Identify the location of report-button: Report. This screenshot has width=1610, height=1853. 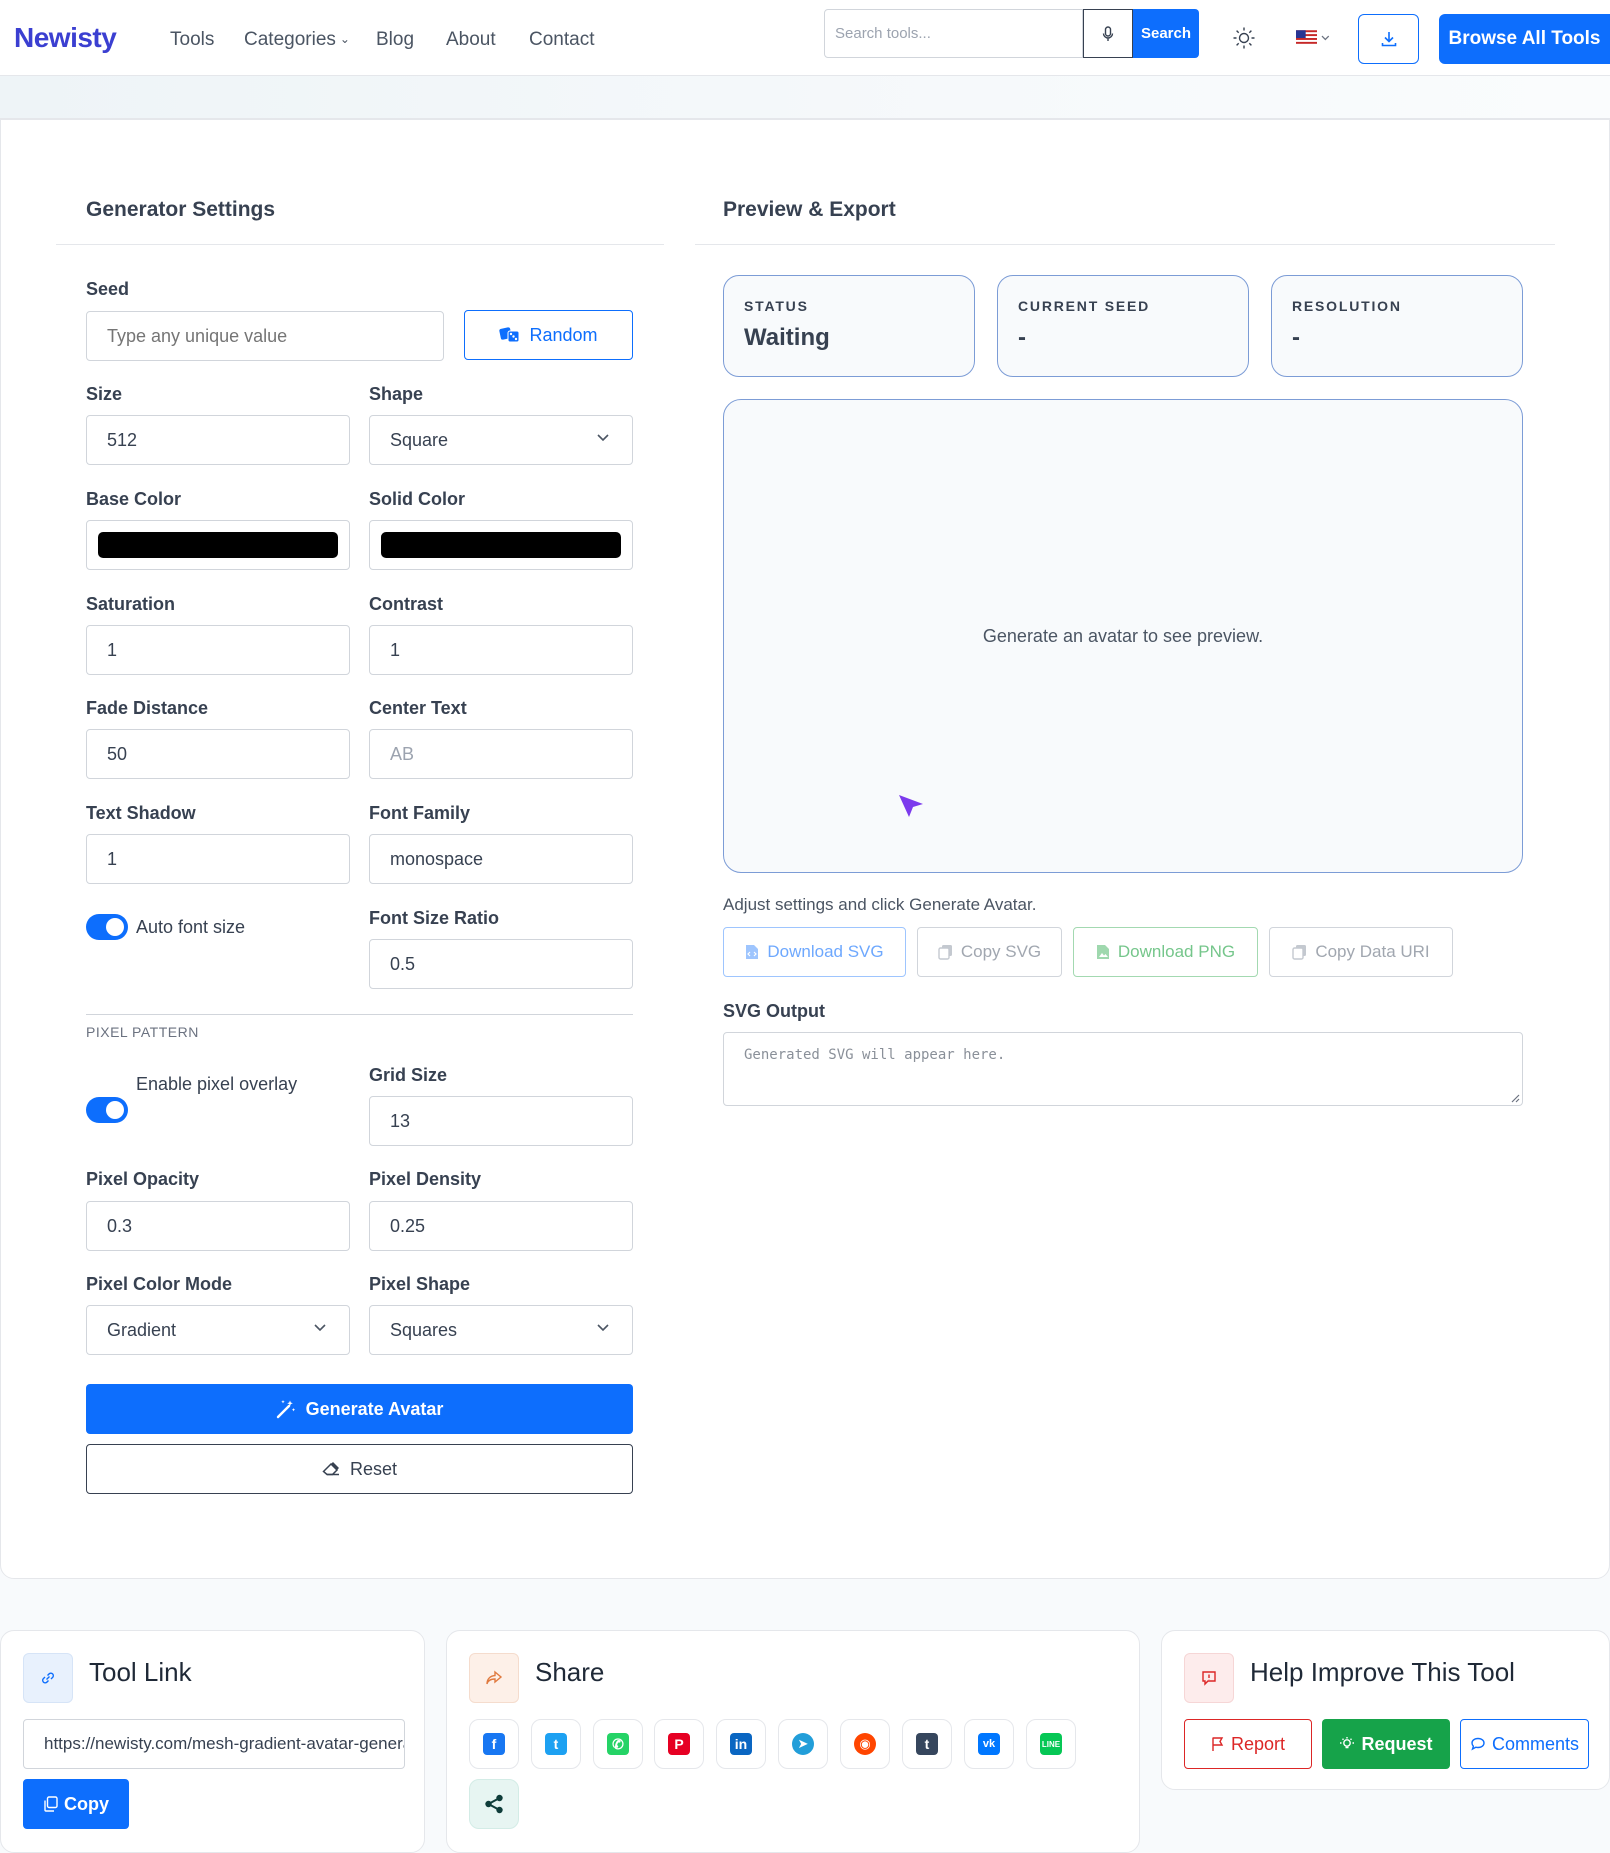
(1248, 1744).